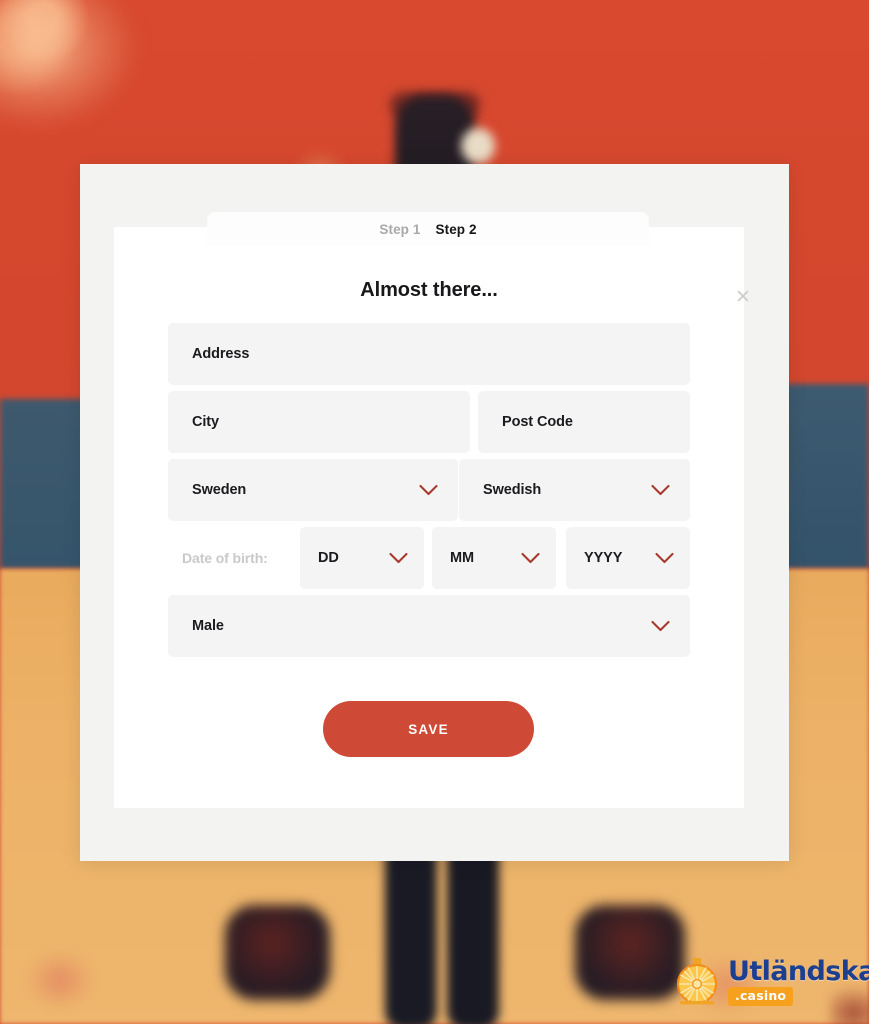  What do you see at coordinates (428, 729) in the screenshot?
I see `save-button: SAVE` at bounding box center [428, 729].